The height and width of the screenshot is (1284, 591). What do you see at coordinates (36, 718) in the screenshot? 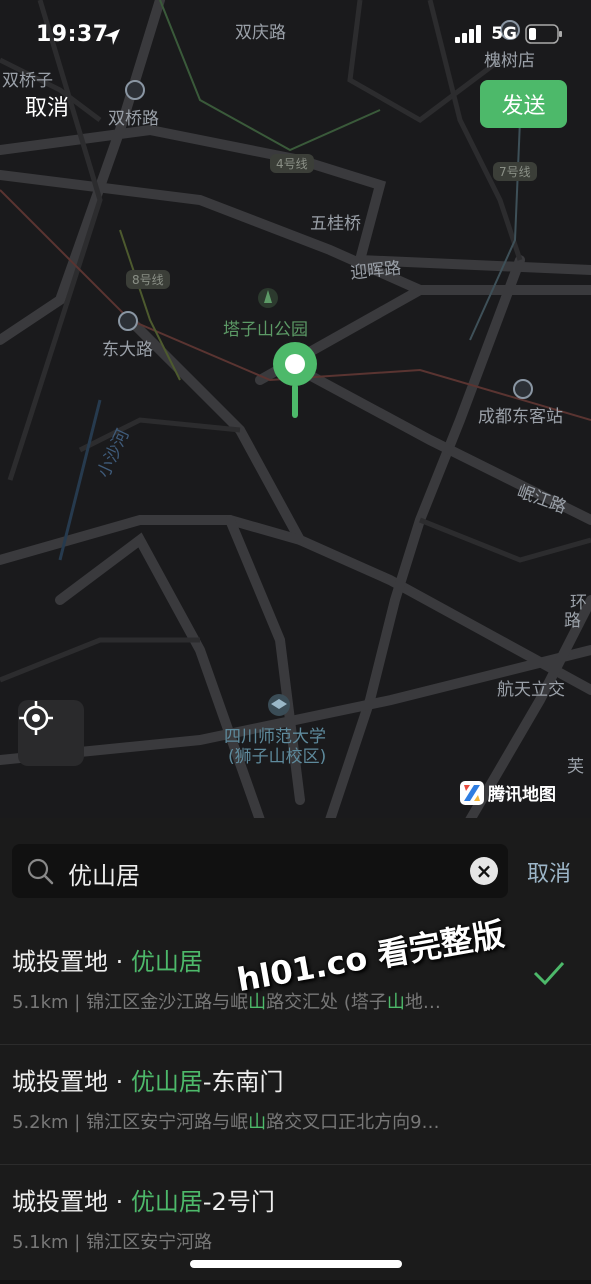
I see `crosshair-icon` at bounding box center [36, 718].